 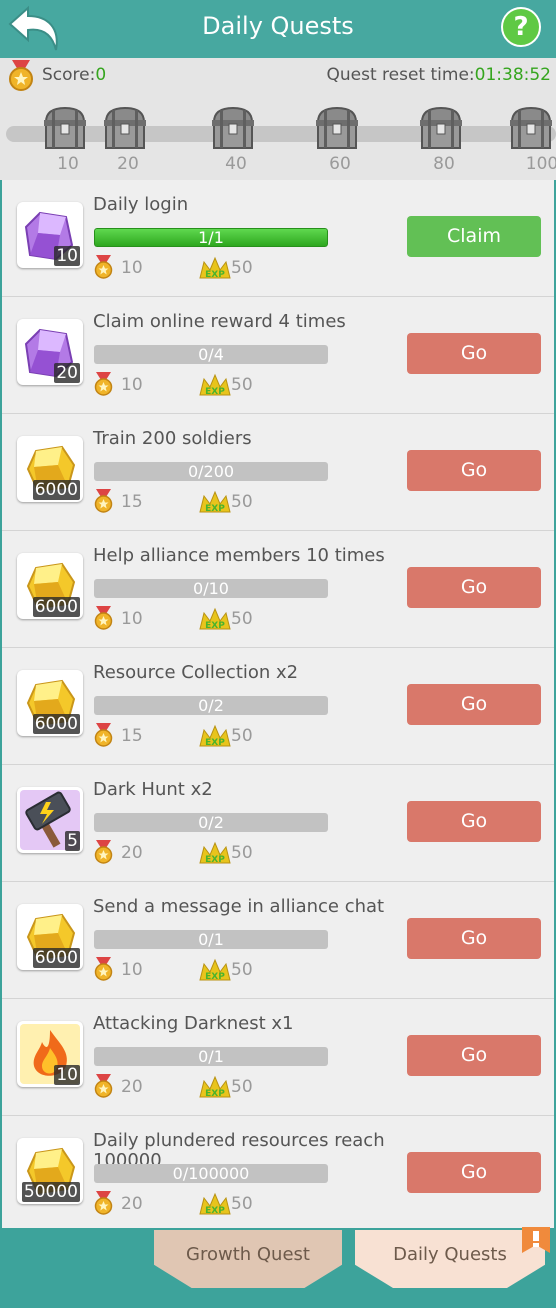 I want to click on score-display: Score:0, so click(x=74, y=75).